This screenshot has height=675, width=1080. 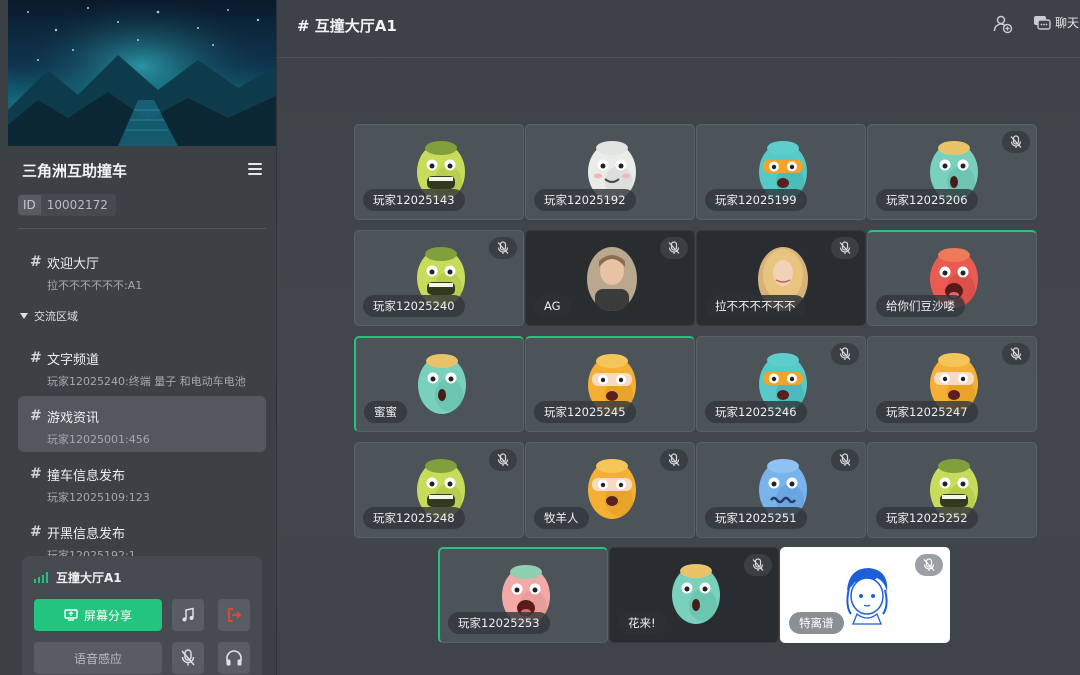 I want to click on participant-name: 蜜蜜, so click(x=385, y=412).